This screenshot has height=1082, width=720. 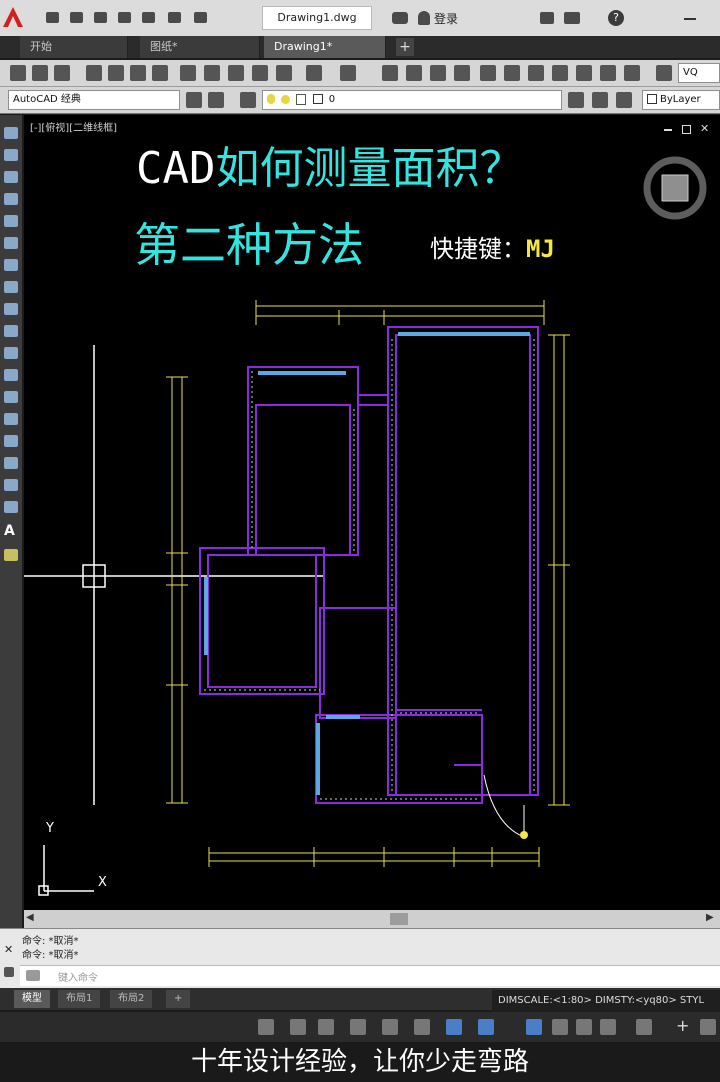 I want to click on region-tool-icon, so click(x=11, y=485).